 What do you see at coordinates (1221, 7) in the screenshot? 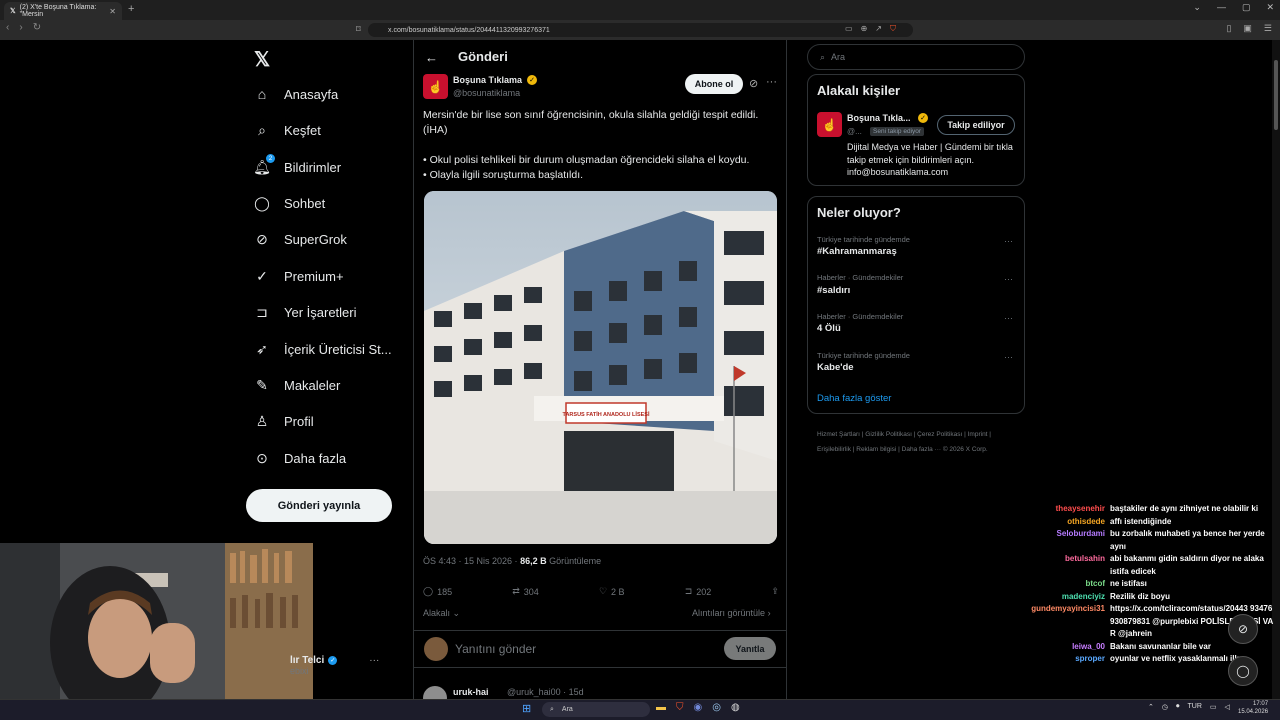
I see `minimize-icon: —` at bounding box center [1221, 7].